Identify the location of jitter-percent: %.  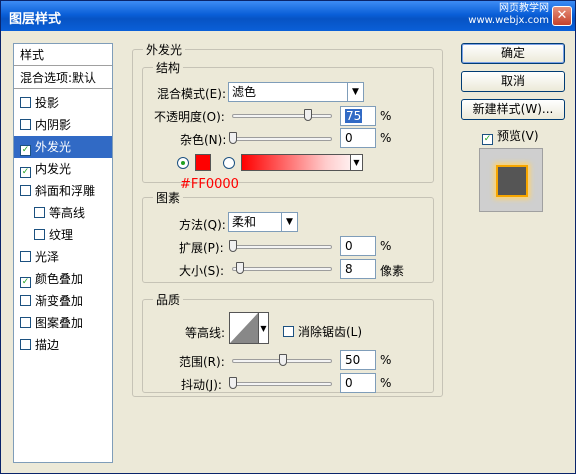
(386, 383).